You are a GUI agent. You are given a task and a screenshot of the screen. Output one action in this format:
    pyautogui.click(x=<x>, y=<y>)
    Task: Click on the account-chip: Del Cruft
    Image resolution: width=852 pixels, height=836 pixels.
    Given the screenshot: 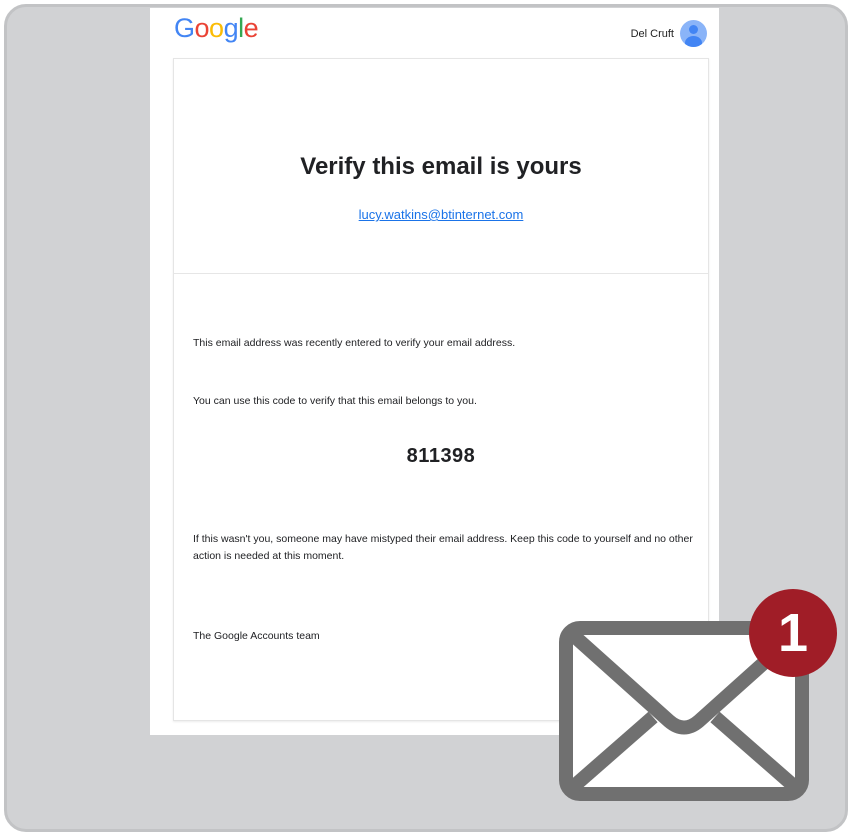 What is the action you would take?
    pyautogui.click(x=669, y=33)
    